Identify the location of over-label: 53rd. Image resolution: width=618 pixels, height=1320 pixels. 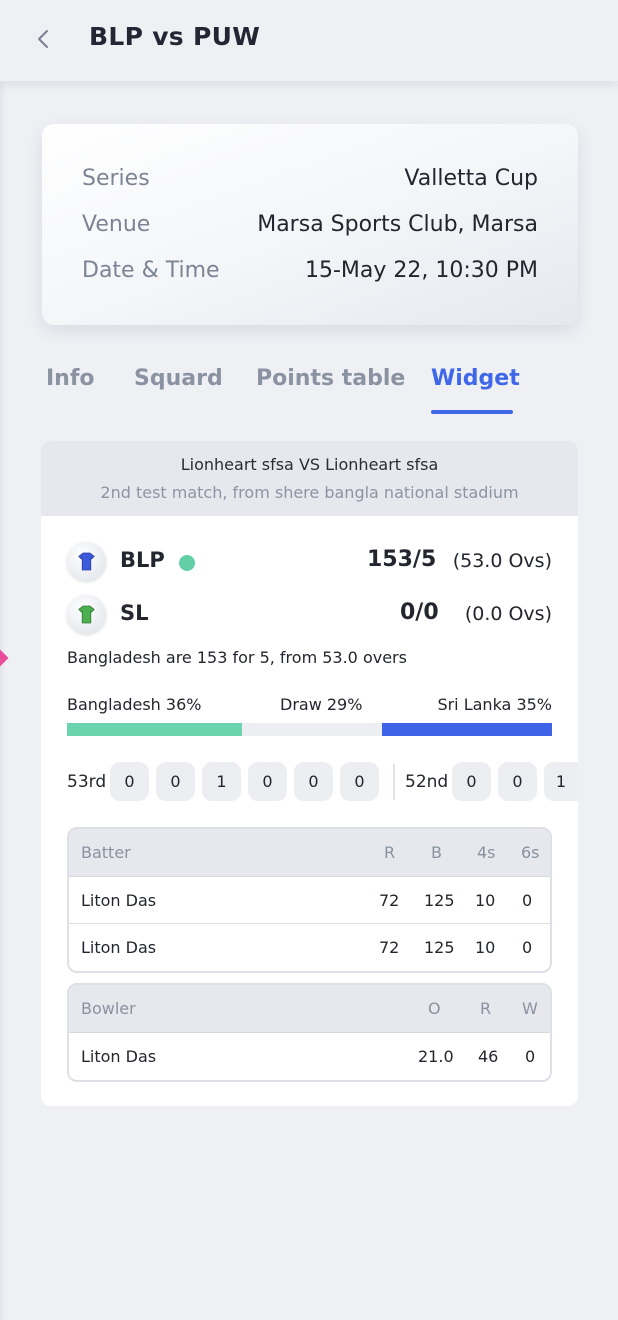
(87, 782).